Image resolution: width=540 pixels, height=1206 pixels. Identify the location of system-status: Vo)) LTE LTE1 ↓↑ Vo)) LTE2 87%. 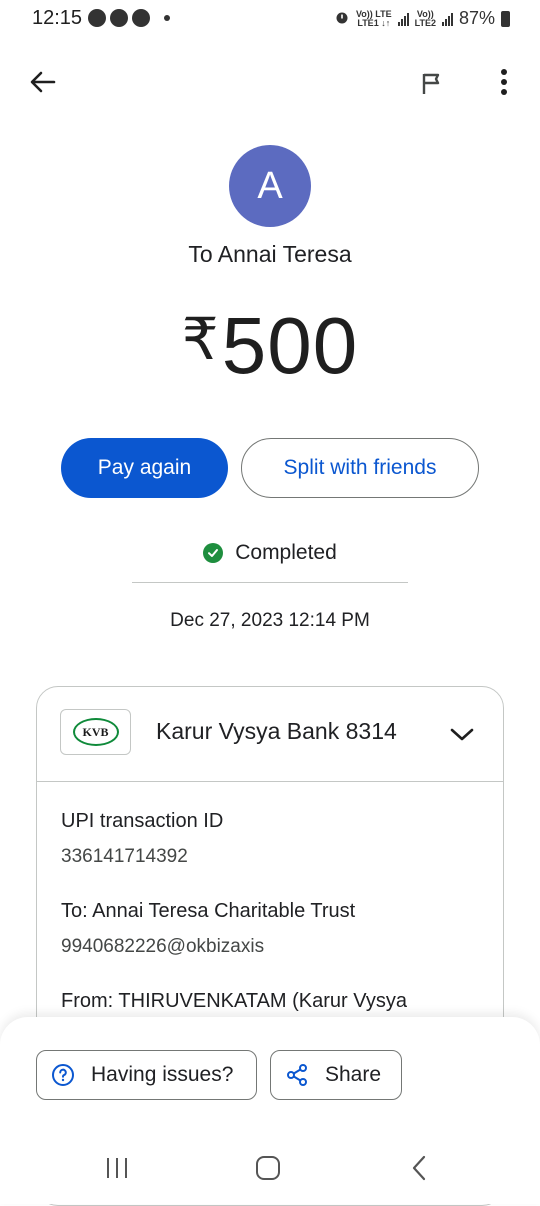
(422, 18).